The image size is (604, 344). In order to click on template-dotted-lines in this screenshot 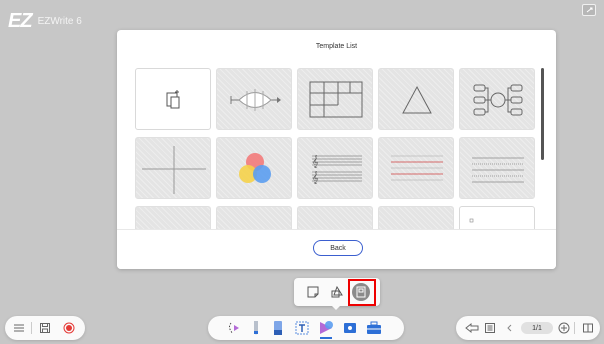, I will do `click(497, 168)`.